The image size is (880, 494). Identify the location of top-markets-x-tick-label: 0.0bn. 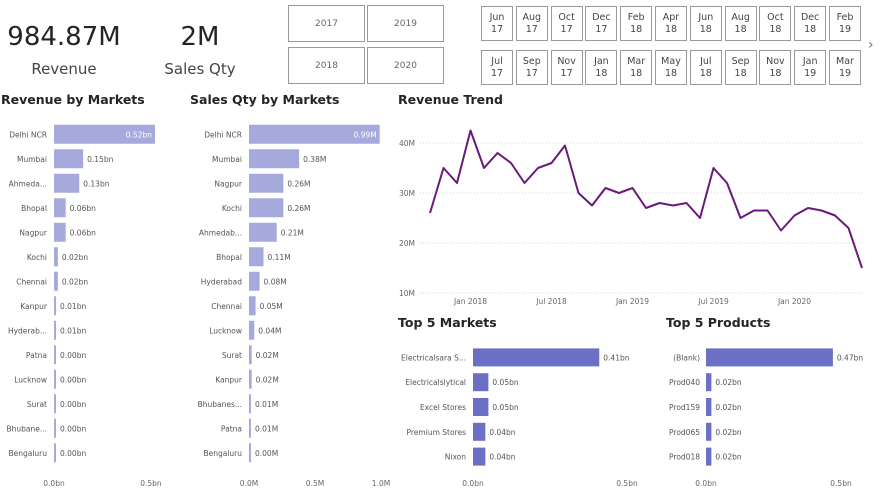
(473, 483).